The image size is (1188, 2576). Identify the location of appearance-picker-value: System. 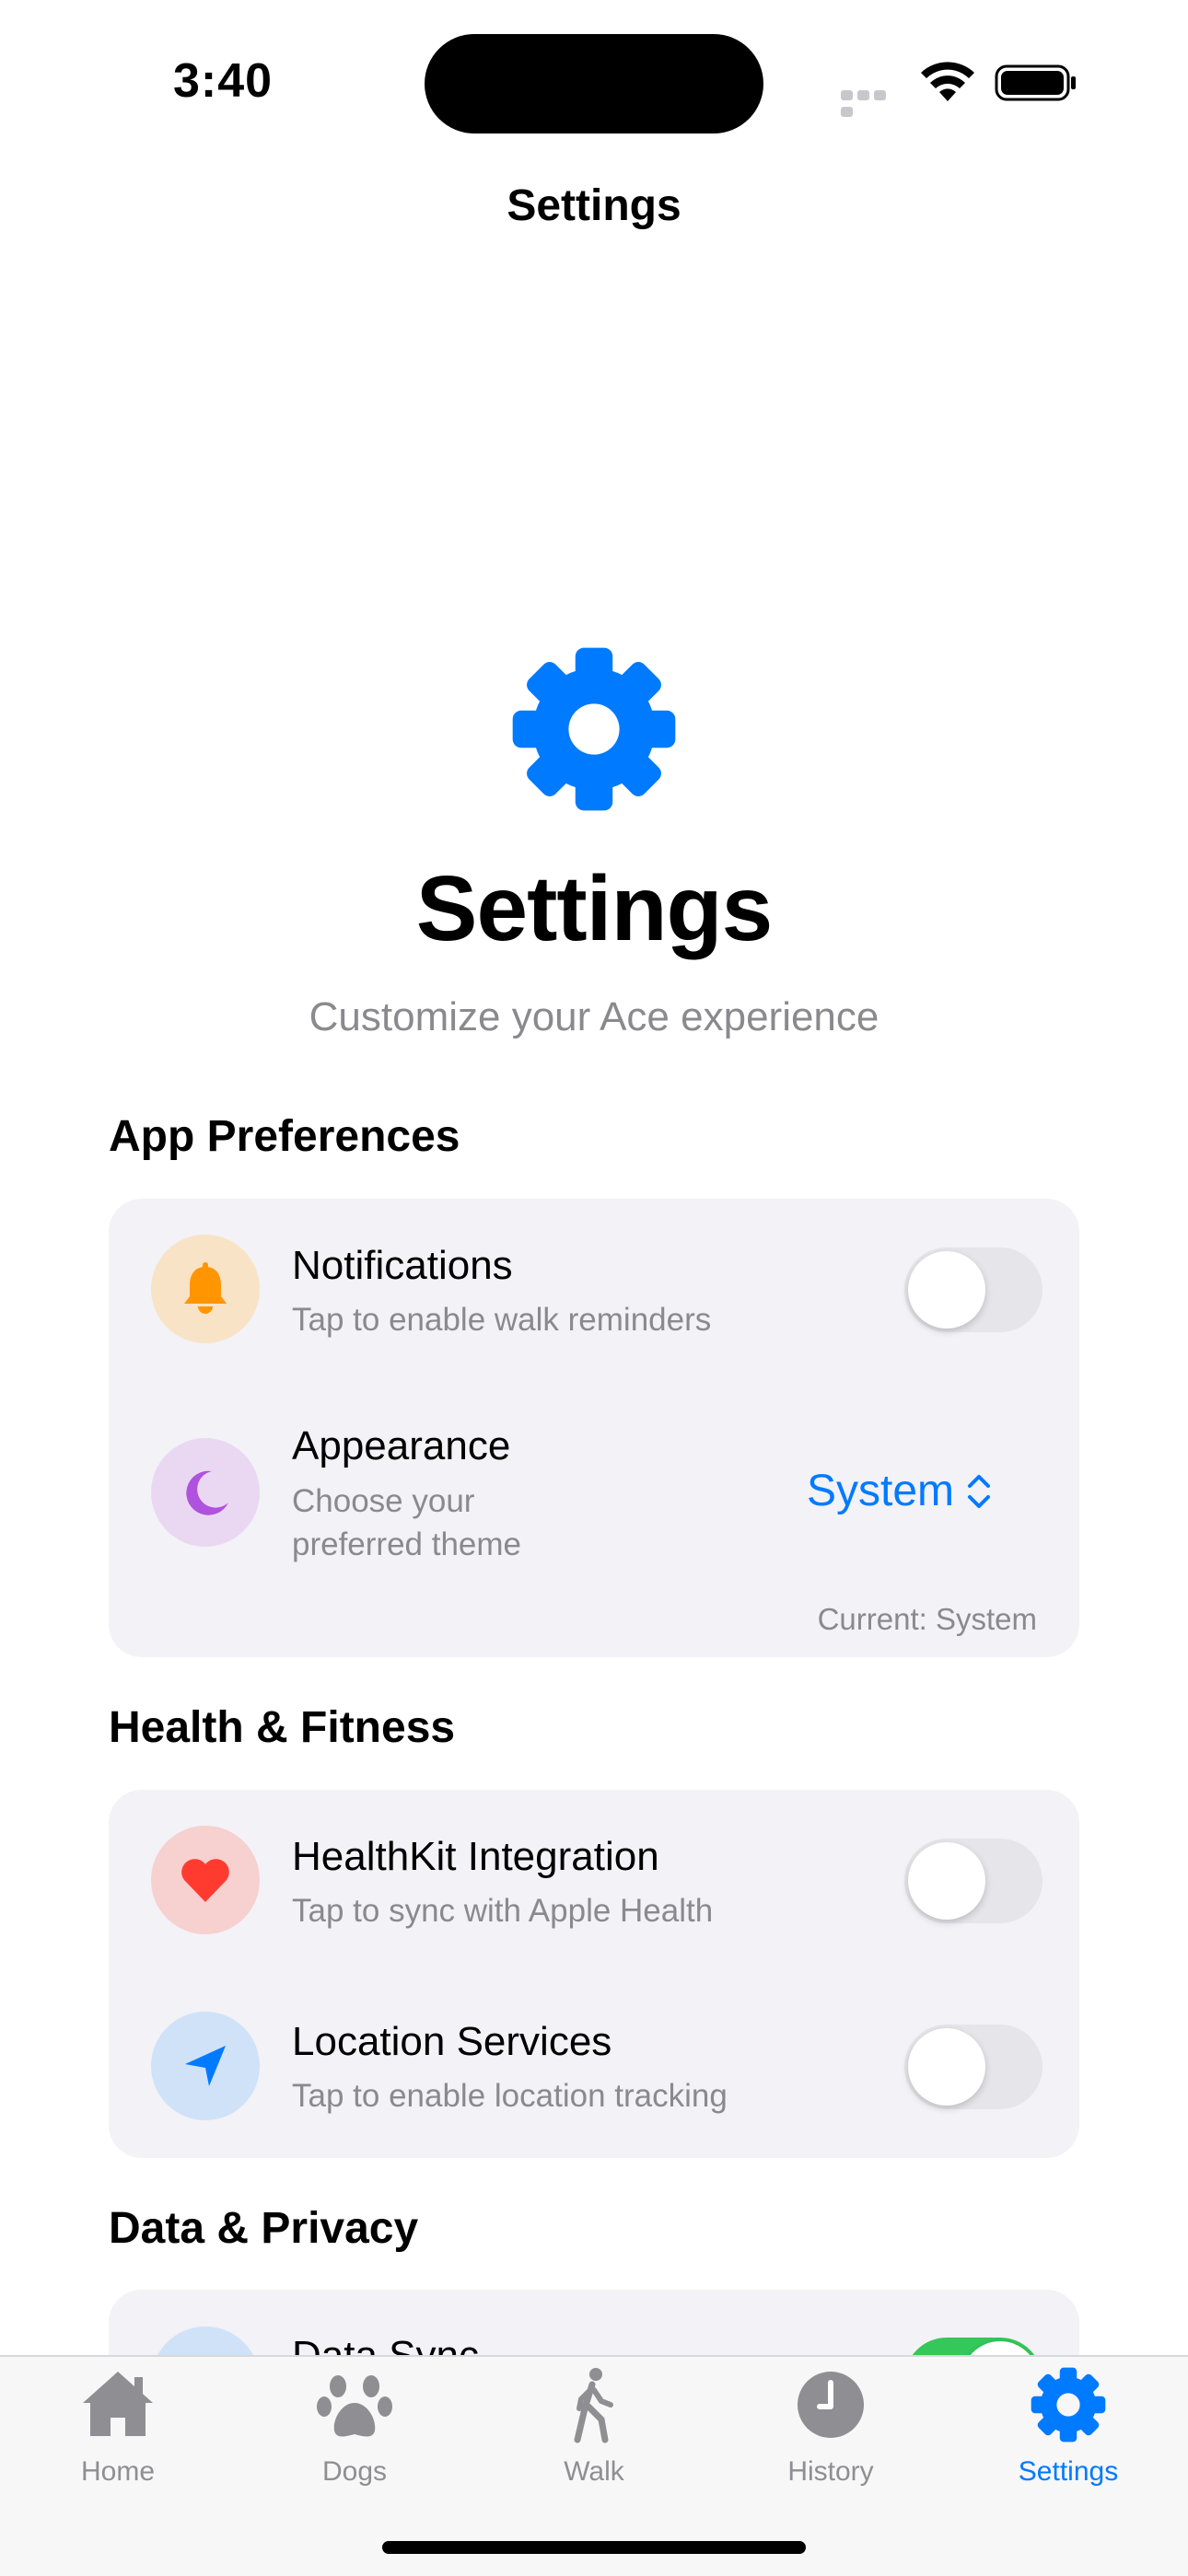
(881, 1491).